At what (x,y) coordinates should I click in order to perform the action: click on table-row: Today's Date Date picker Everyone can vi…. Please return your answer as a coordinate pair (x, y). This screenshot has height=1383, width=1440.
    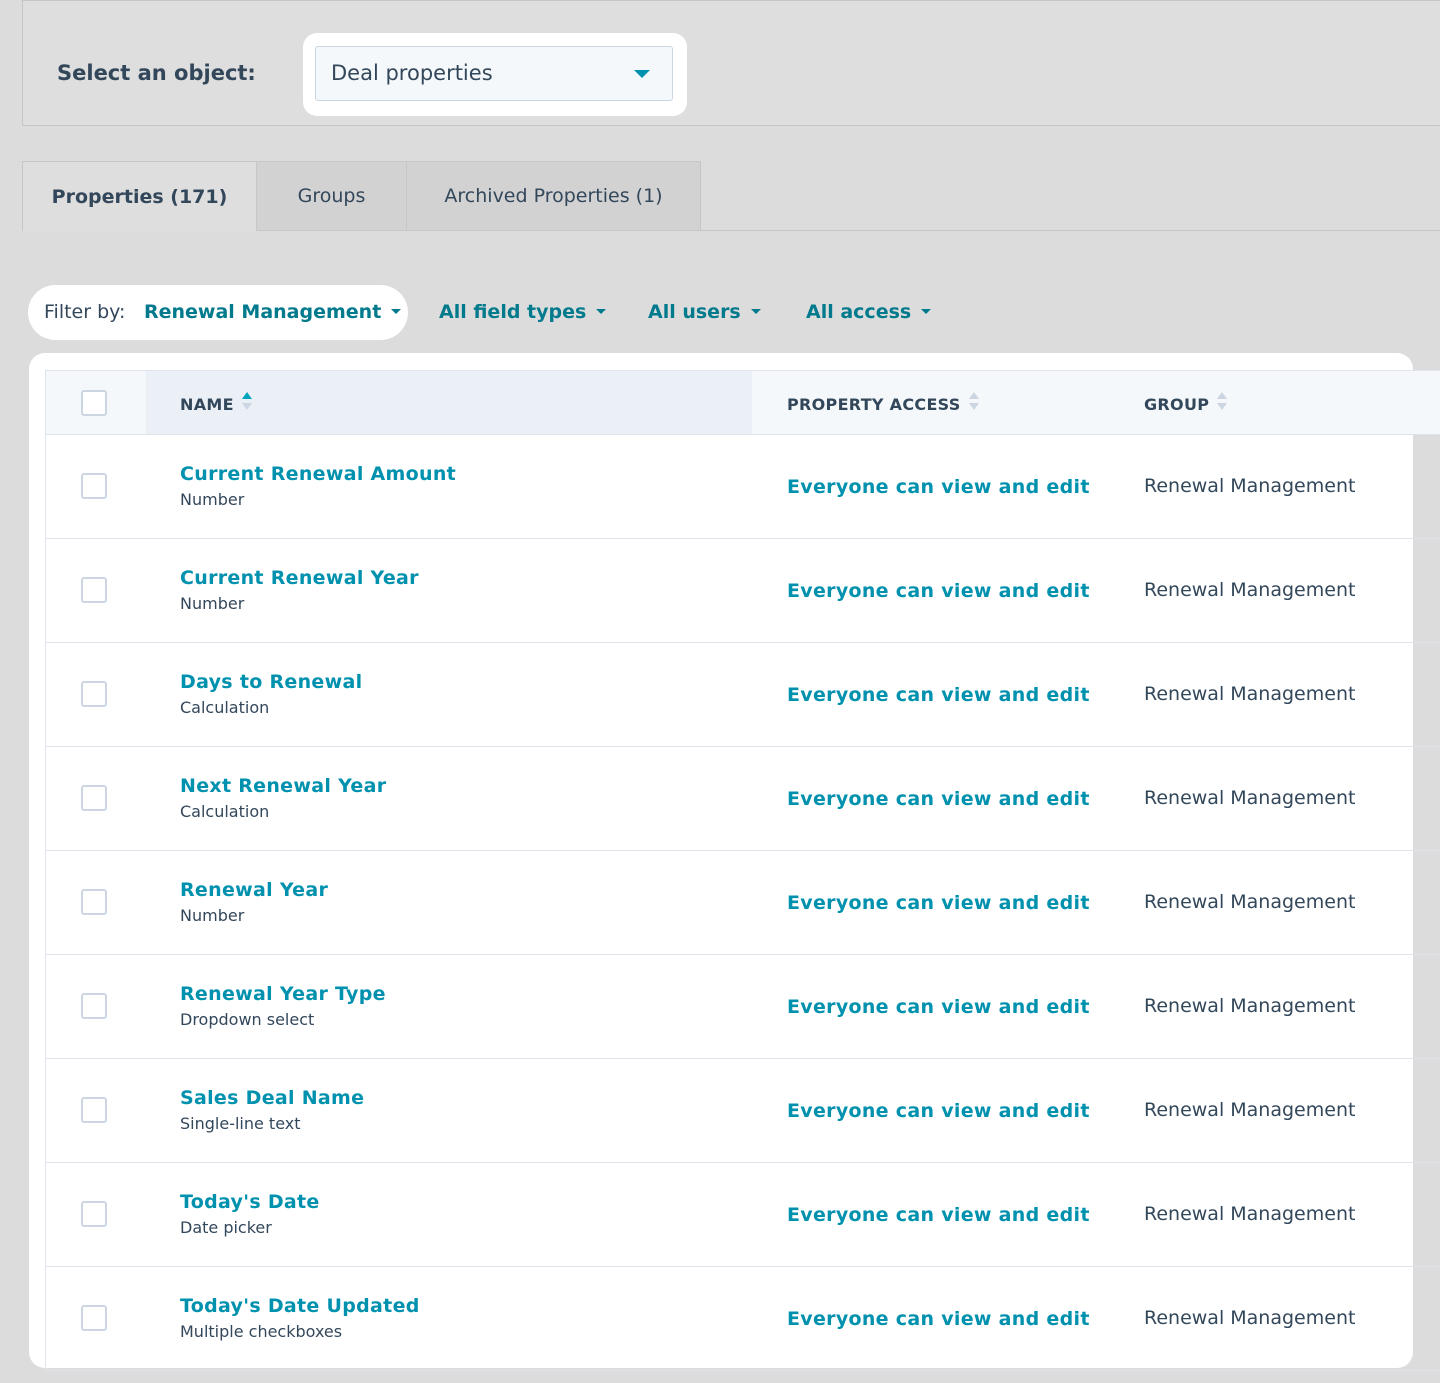
    Looking at the image, I should click on (743, 1215).